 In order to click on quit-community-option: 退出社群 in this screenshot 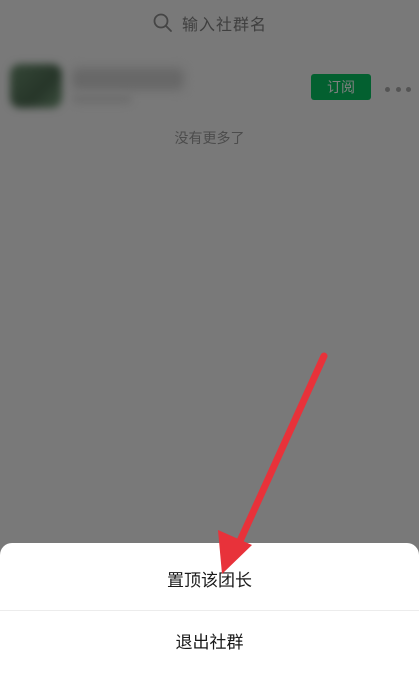, I will do `click(209, 640)`.